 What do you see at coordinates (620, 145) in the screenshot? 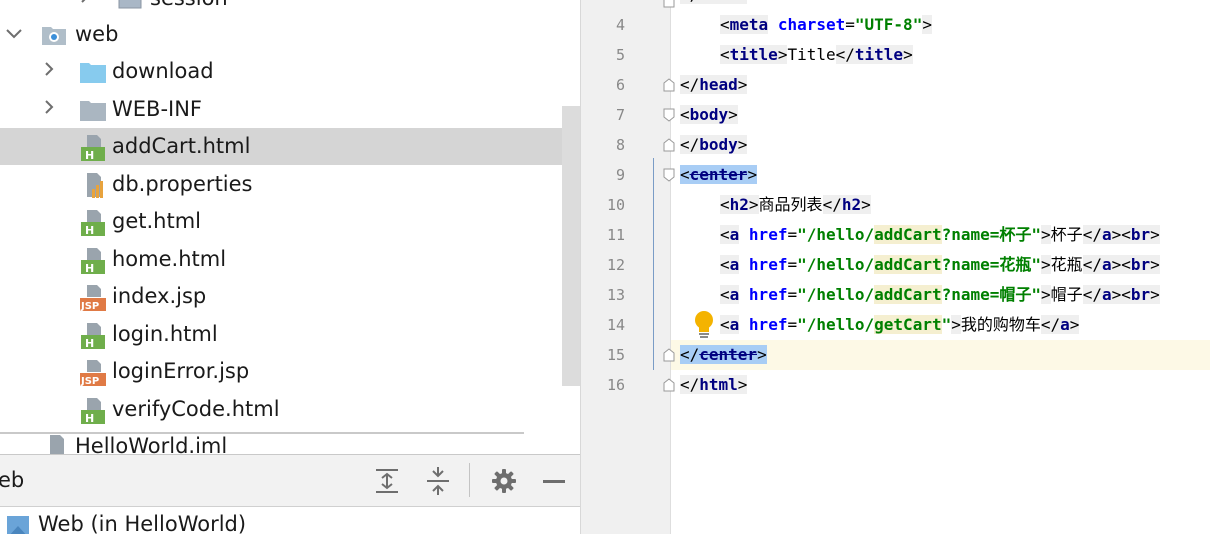
I see `line-number: 8` at bounding box center [620, 145].